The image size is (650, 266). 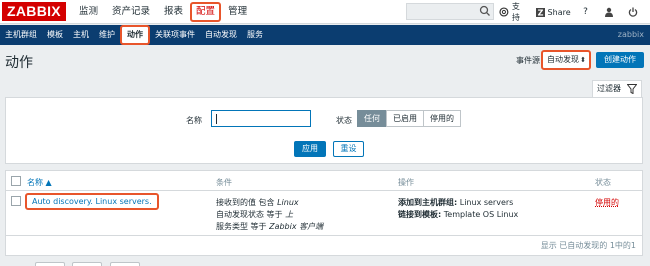 What do you see at coordinates (632, 89) in the screenshot?
I see `filter-icon` at bounding box center [632, 89].